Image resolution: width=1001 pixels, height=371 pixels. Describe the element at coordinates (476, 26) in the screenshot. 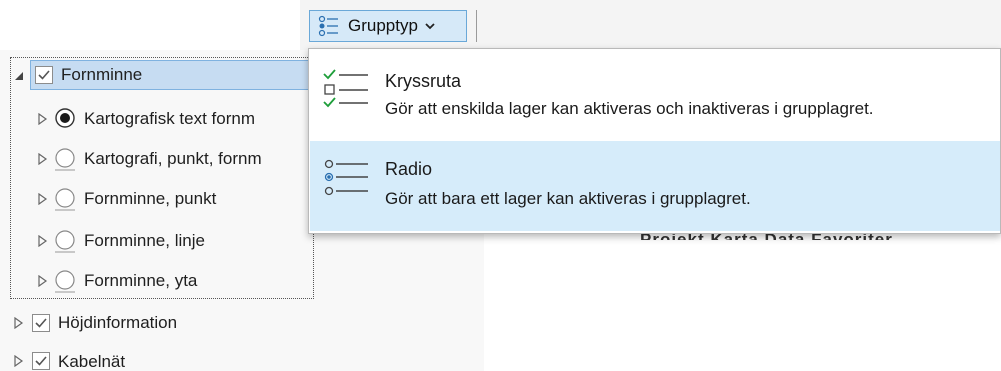

I see `ribbon-separator` at that location.